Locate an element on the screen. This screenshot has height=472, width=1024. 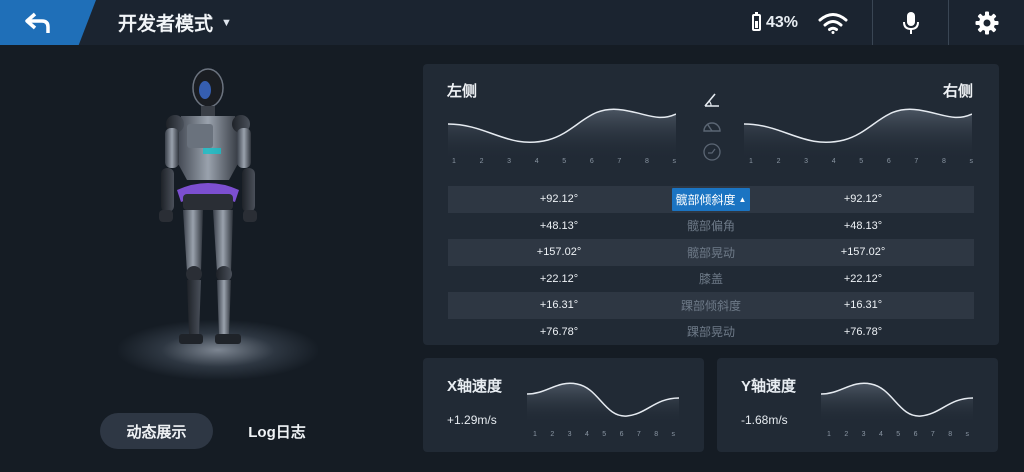
settings-button is located at coordinates (986, 22).